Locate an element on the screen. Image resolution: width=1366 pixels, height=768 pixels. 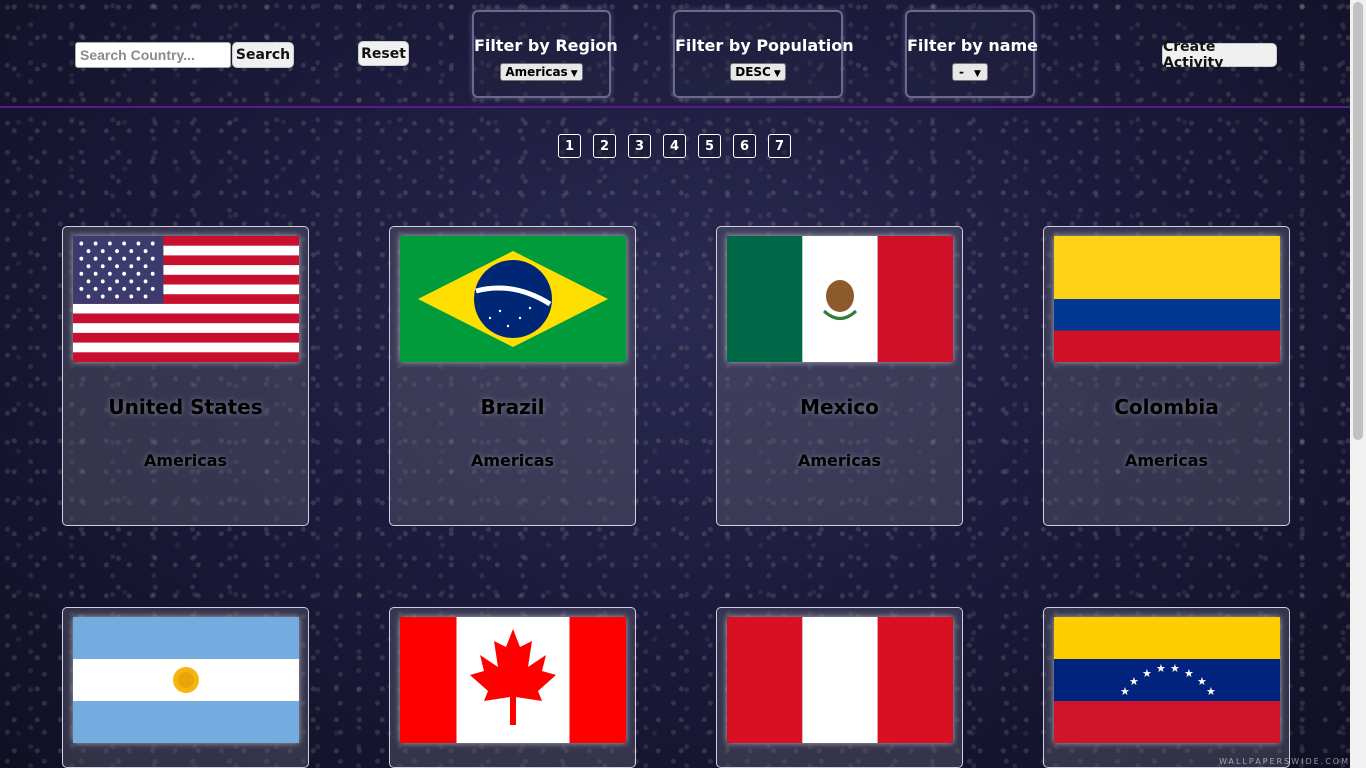
venezuela-flag-icon: ★★★ ★ ★ ★ ★★ is located at coordinates (1167, 680).